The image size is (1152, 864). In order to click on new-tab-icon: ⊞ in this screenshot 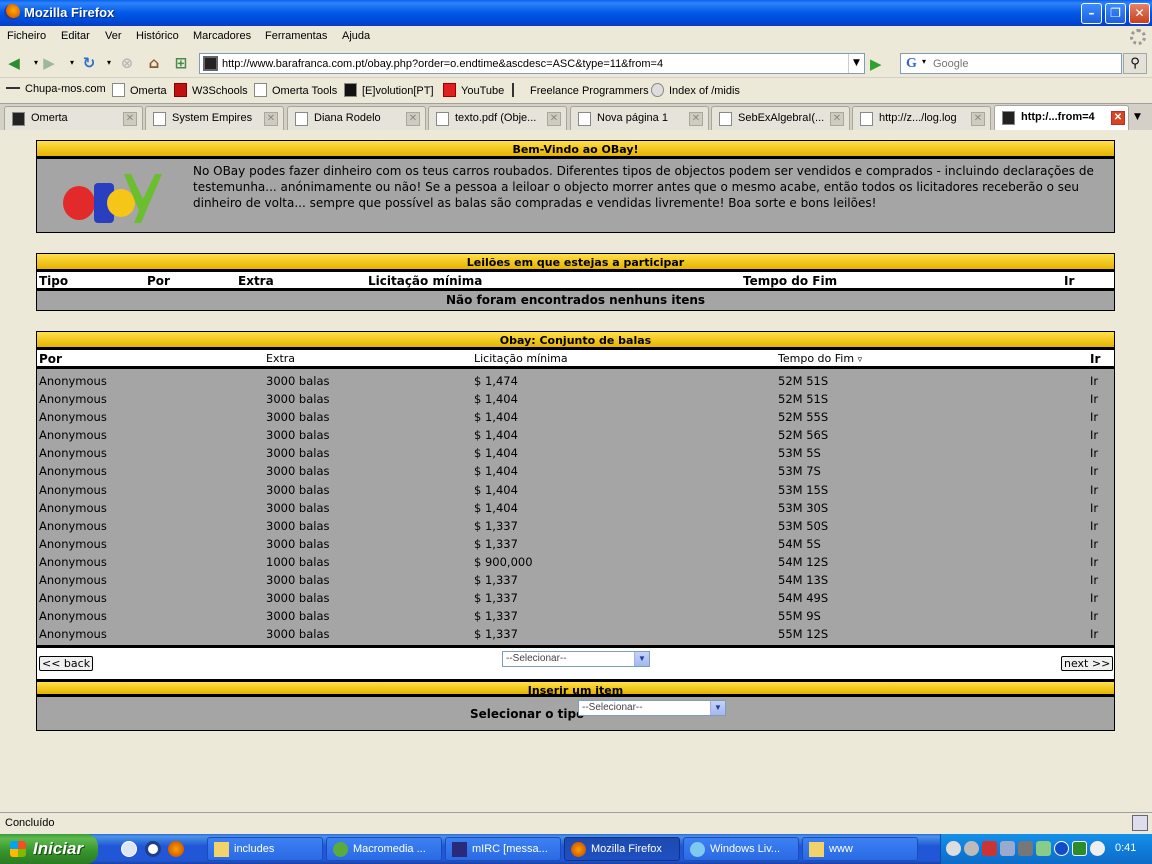, I will do `click(181, 63)`.